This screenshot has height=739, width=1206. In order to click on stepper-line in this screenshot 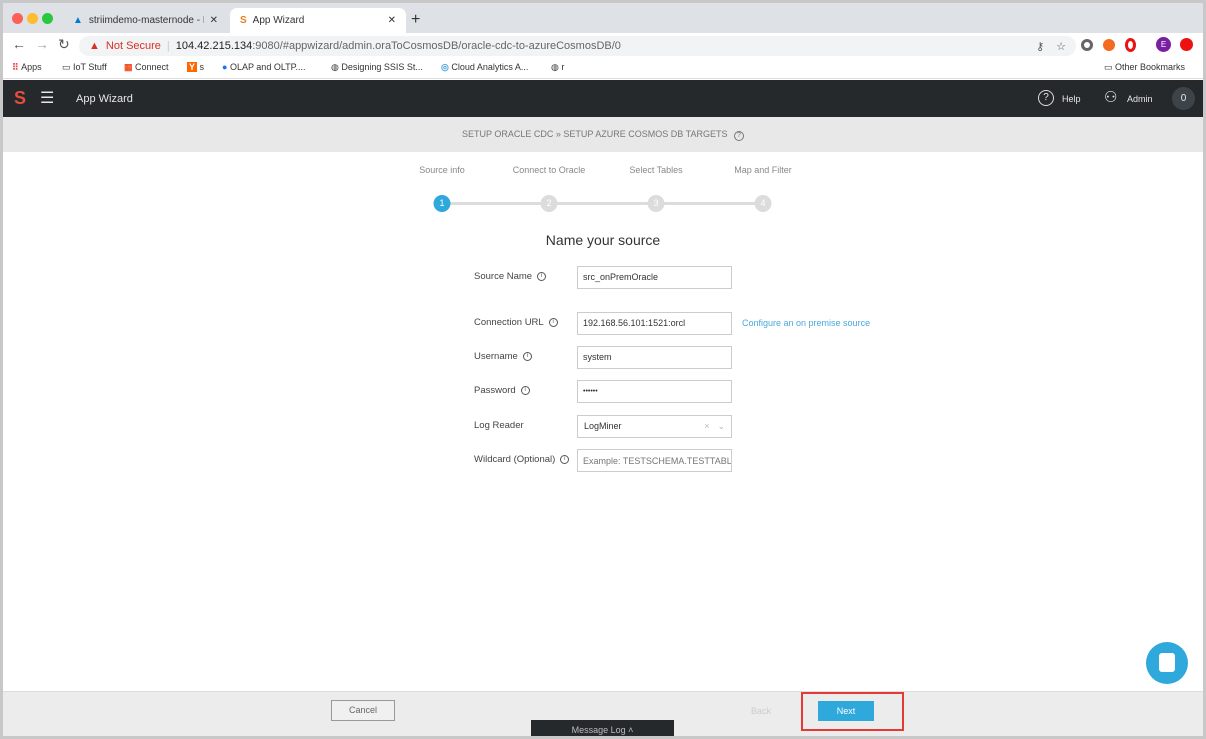, I will do `click(602, 203)`.